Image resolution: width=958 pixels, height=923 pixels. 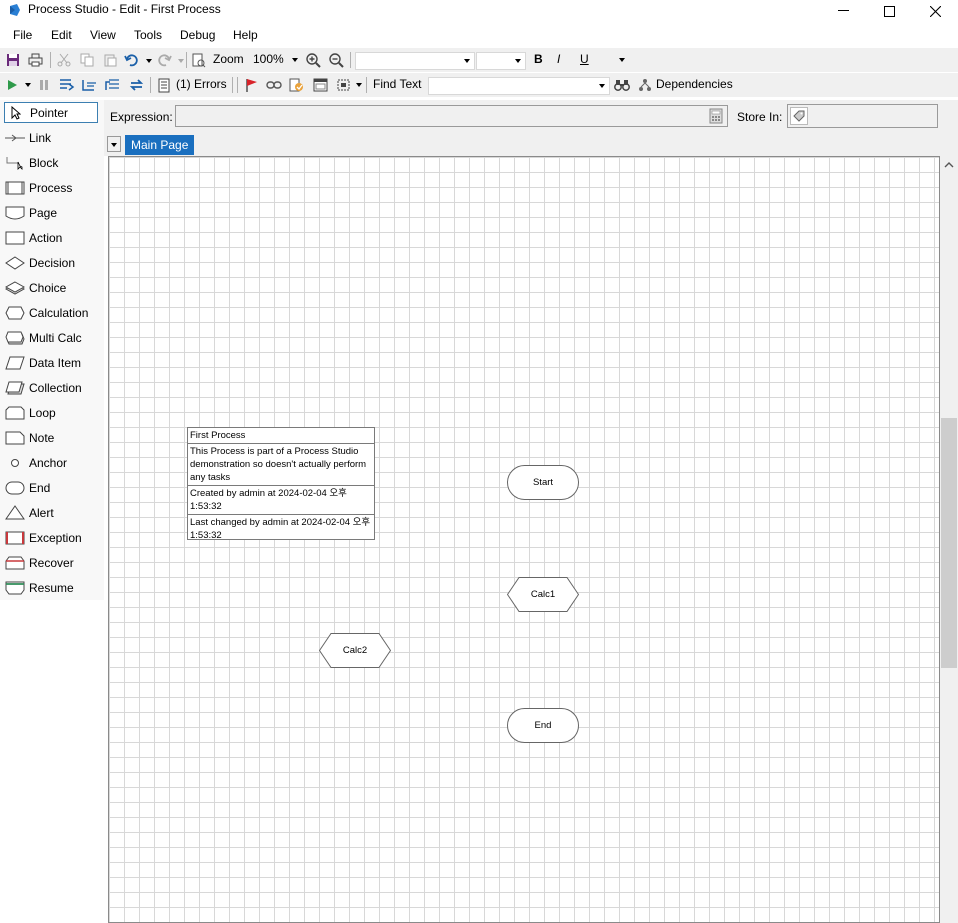 What do you see at coordinates (44, 85) in the screenshot?
I see `pause-button` at bounding box center [44, 85].